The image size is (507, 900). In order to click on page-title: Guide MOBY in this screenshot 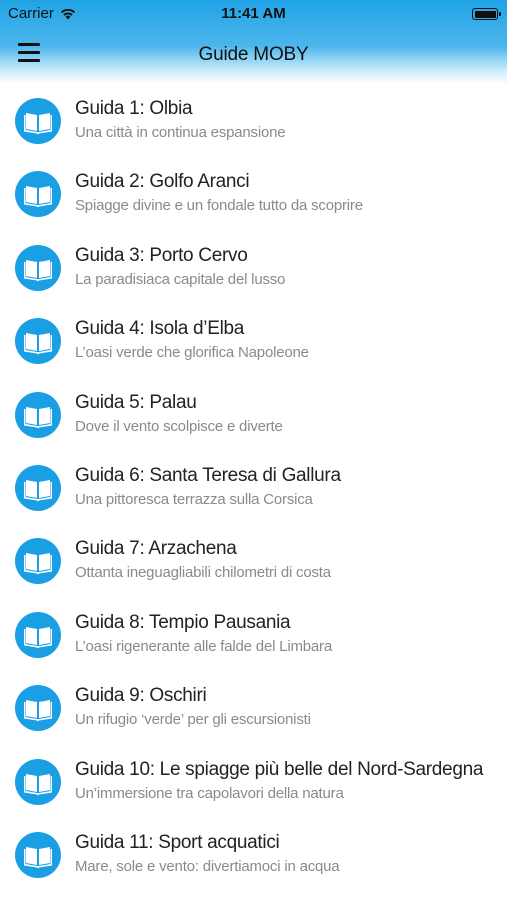, I will do `click(253, 54)`.